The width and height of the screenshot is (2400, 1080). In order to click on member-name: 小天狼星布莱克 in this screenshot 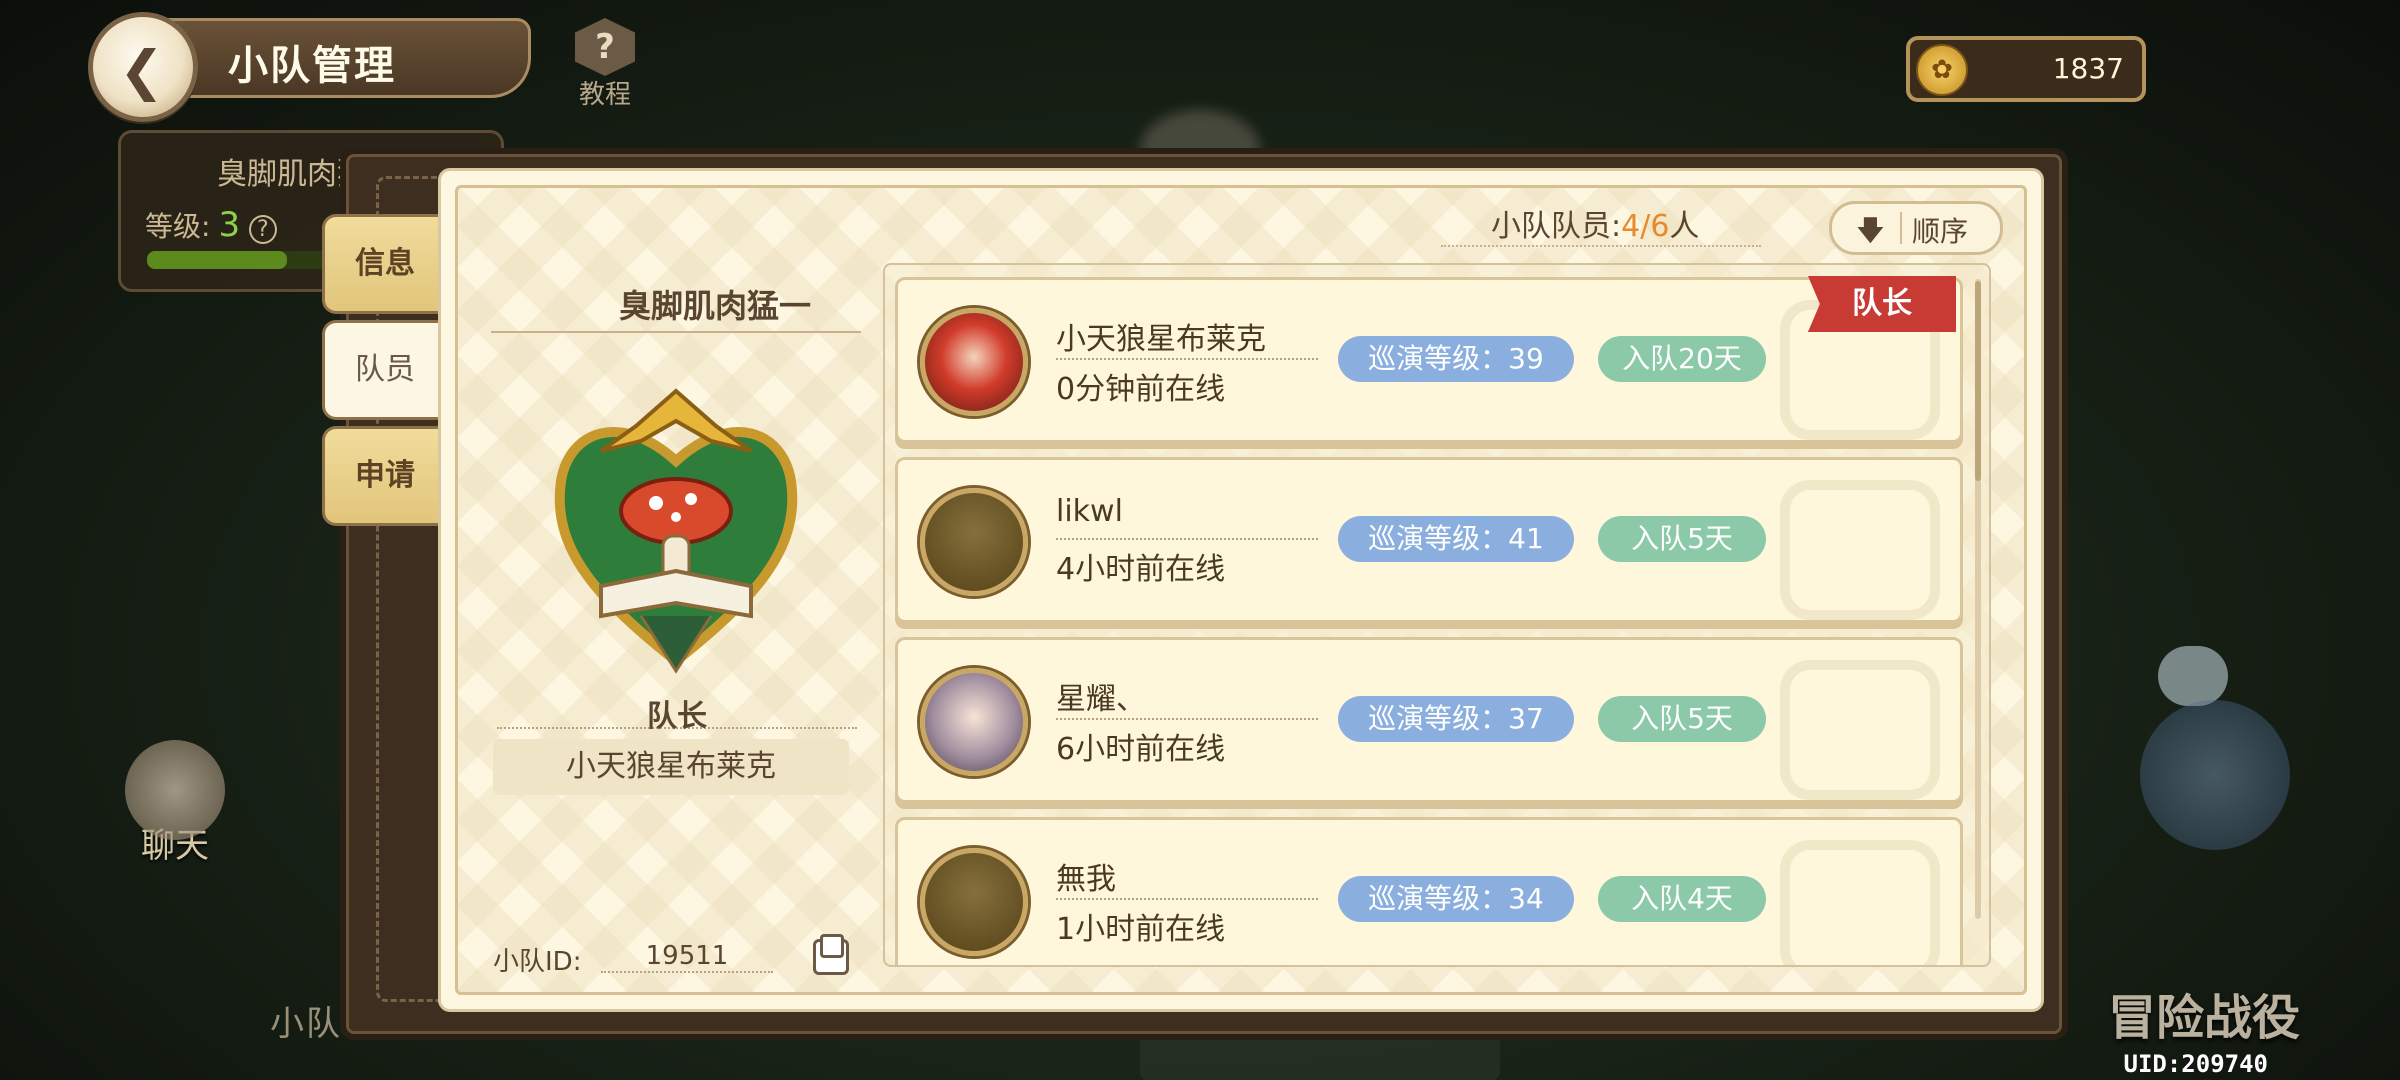, I will do `click(1161, 339)`.